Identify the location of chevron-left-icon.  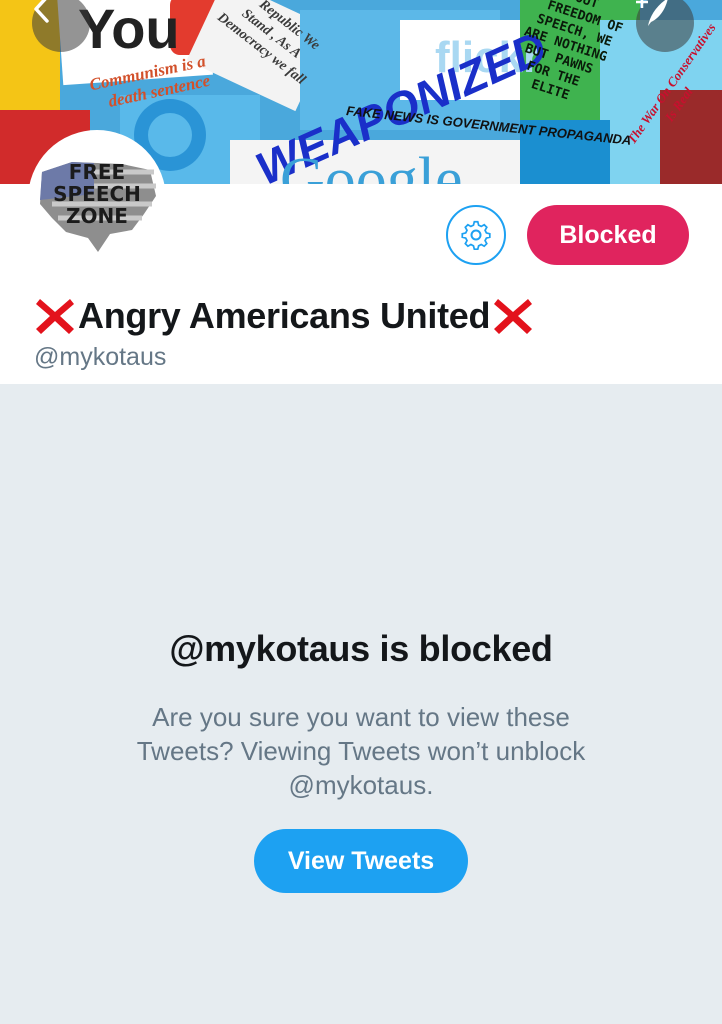
(41, 11).